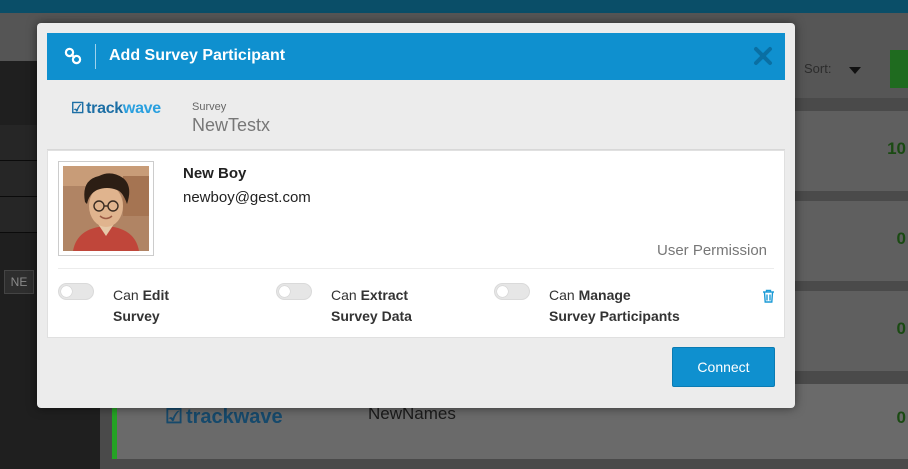 Image resolution: width=908 pixels, height=469 pixels. What do you see at coordinates (416, 268) in the screenshot?
I see `permission-divider` at bounding box center [416, 268].